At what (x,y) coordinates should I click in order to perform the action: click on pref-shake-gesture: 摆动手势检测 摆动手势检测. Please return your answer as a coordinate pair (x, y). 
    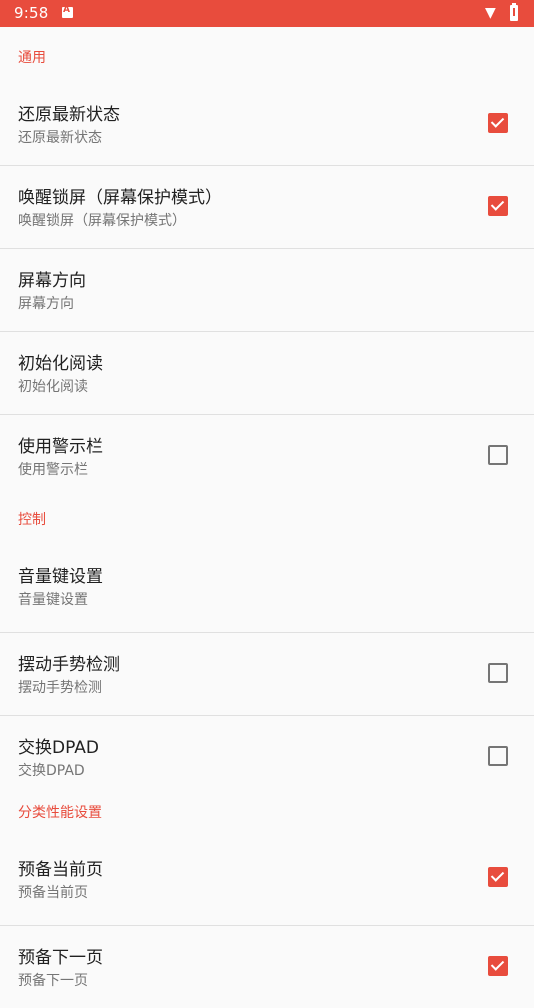
    Looking at the image, I should click on (267, 674).